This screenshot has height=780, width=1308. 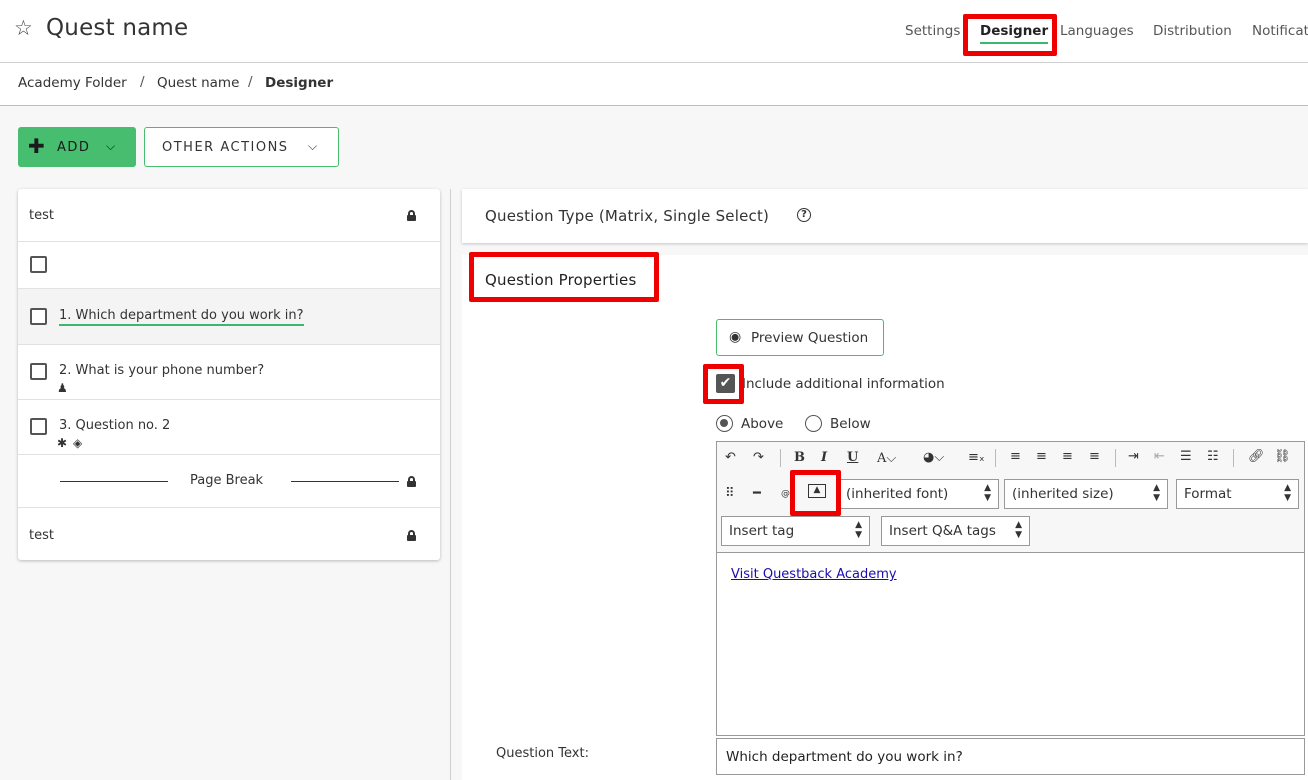 What do you see at coordinates (730, 494) in the screenshot?
I see `table-icon: ⠿` at bounding box center [730, 494].